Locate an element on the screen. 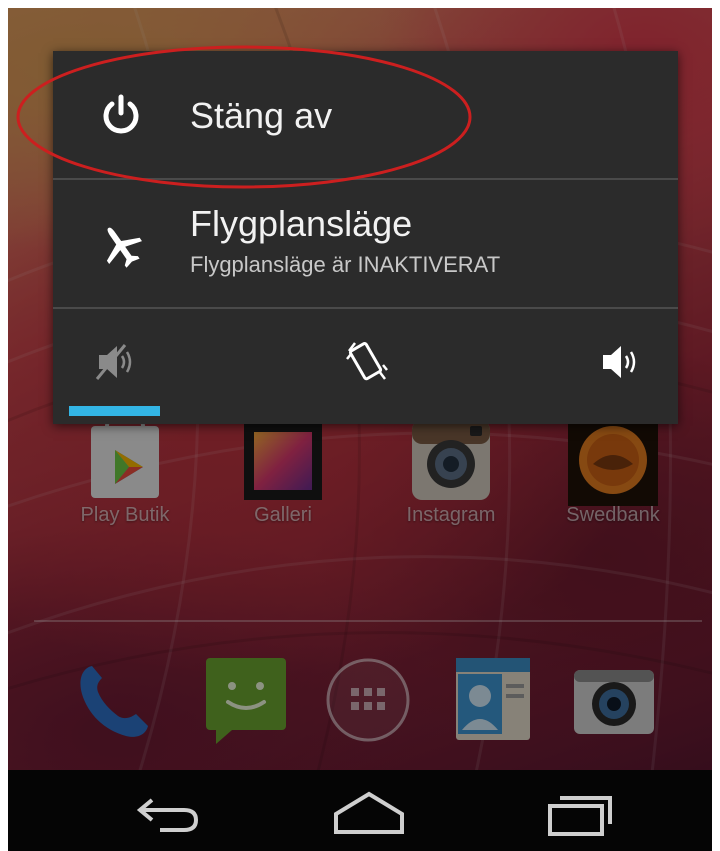 Image resolution: width=720 pixels, height=851 pixels. sound-on-mode-button is located at coordinates (622, 362).